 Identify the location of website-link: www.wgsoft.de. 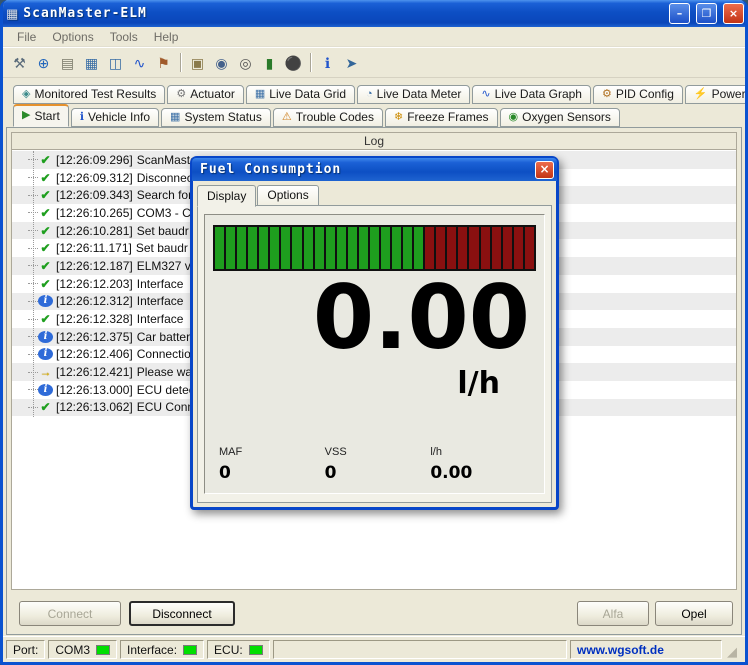
(620, 650).